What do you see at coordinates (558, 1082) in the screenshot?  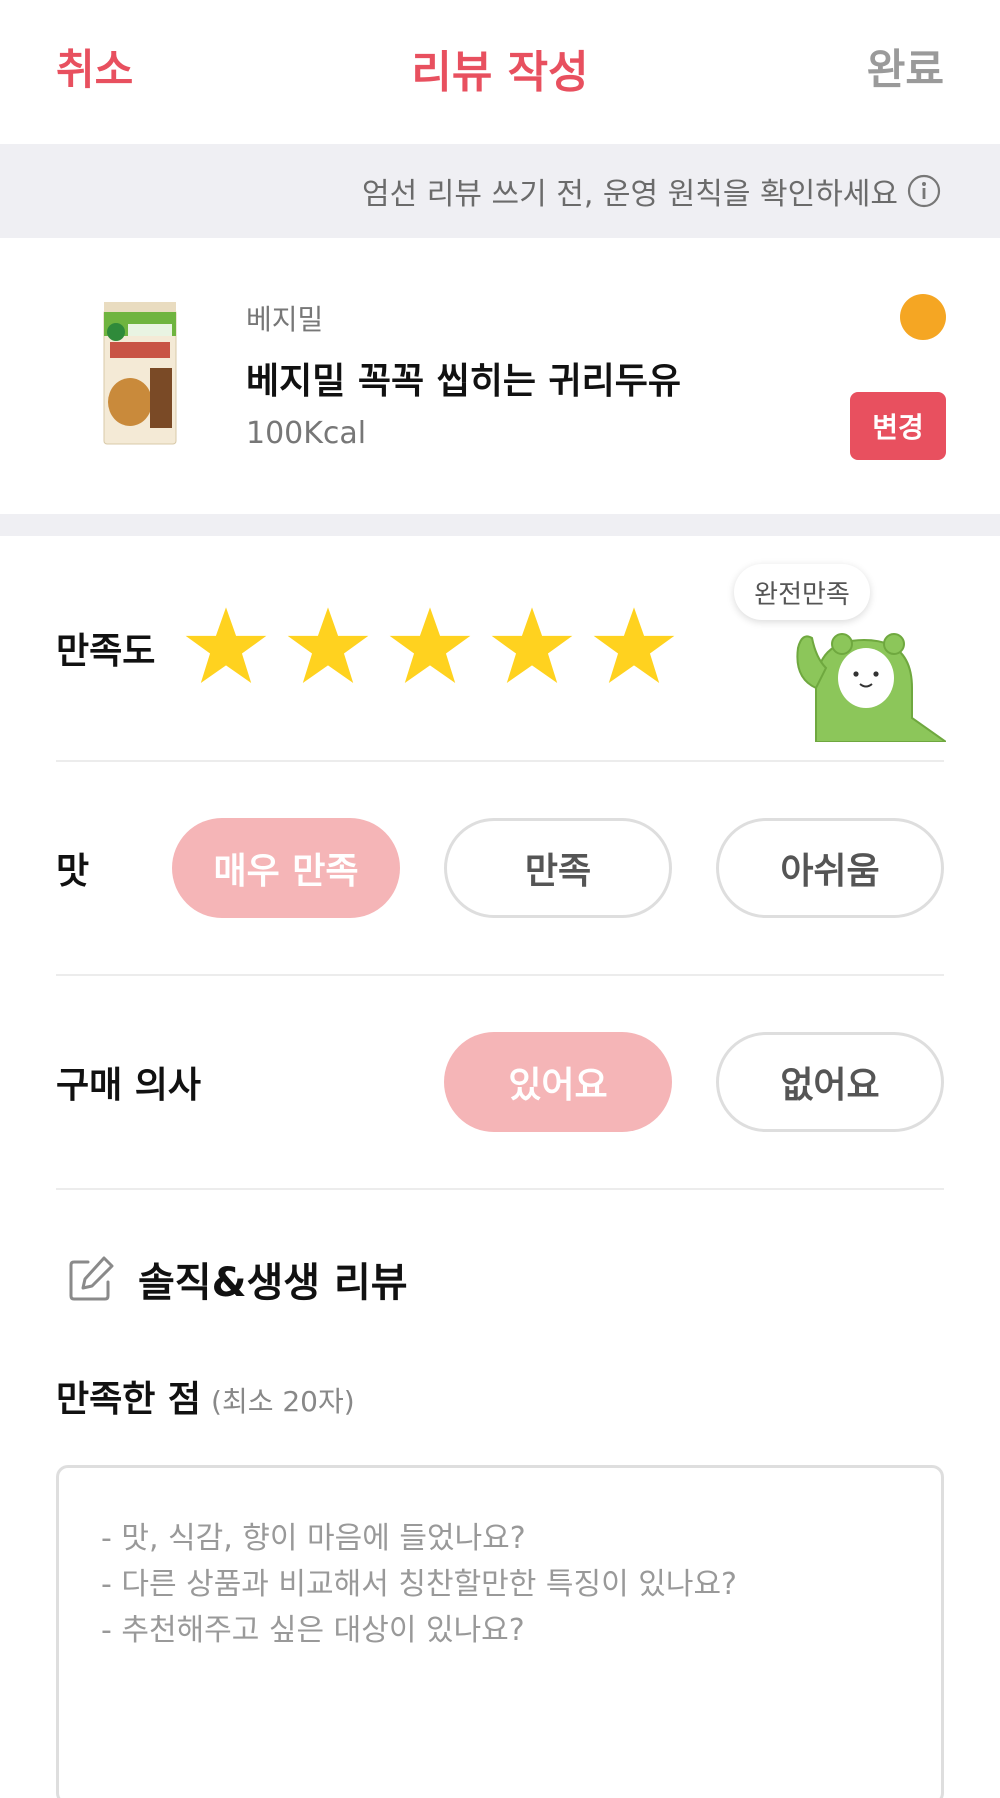 I see `repurchase-option-yes: 있어요` at bounding box center [558, 1082].